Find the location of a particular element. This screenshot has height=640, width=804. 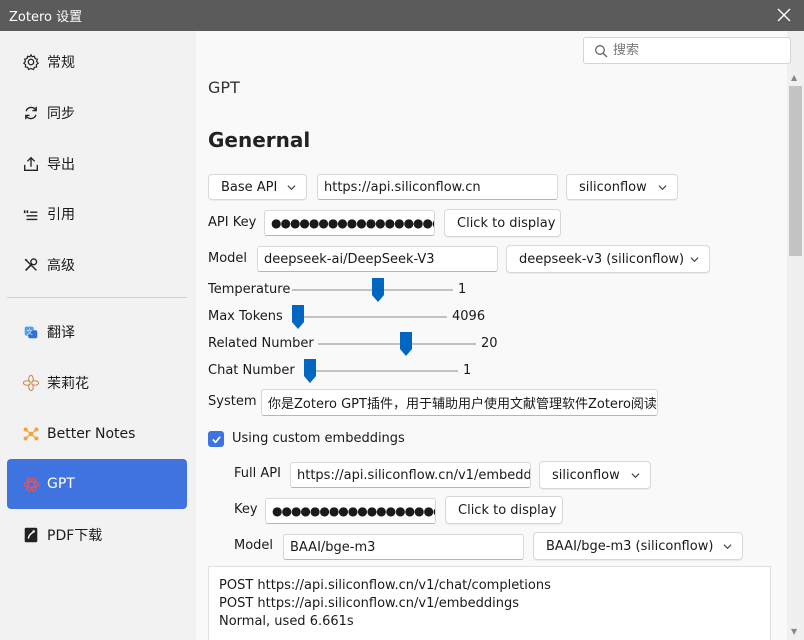

sidebar-item-label: 高级 is located at coordinates (61, 266).